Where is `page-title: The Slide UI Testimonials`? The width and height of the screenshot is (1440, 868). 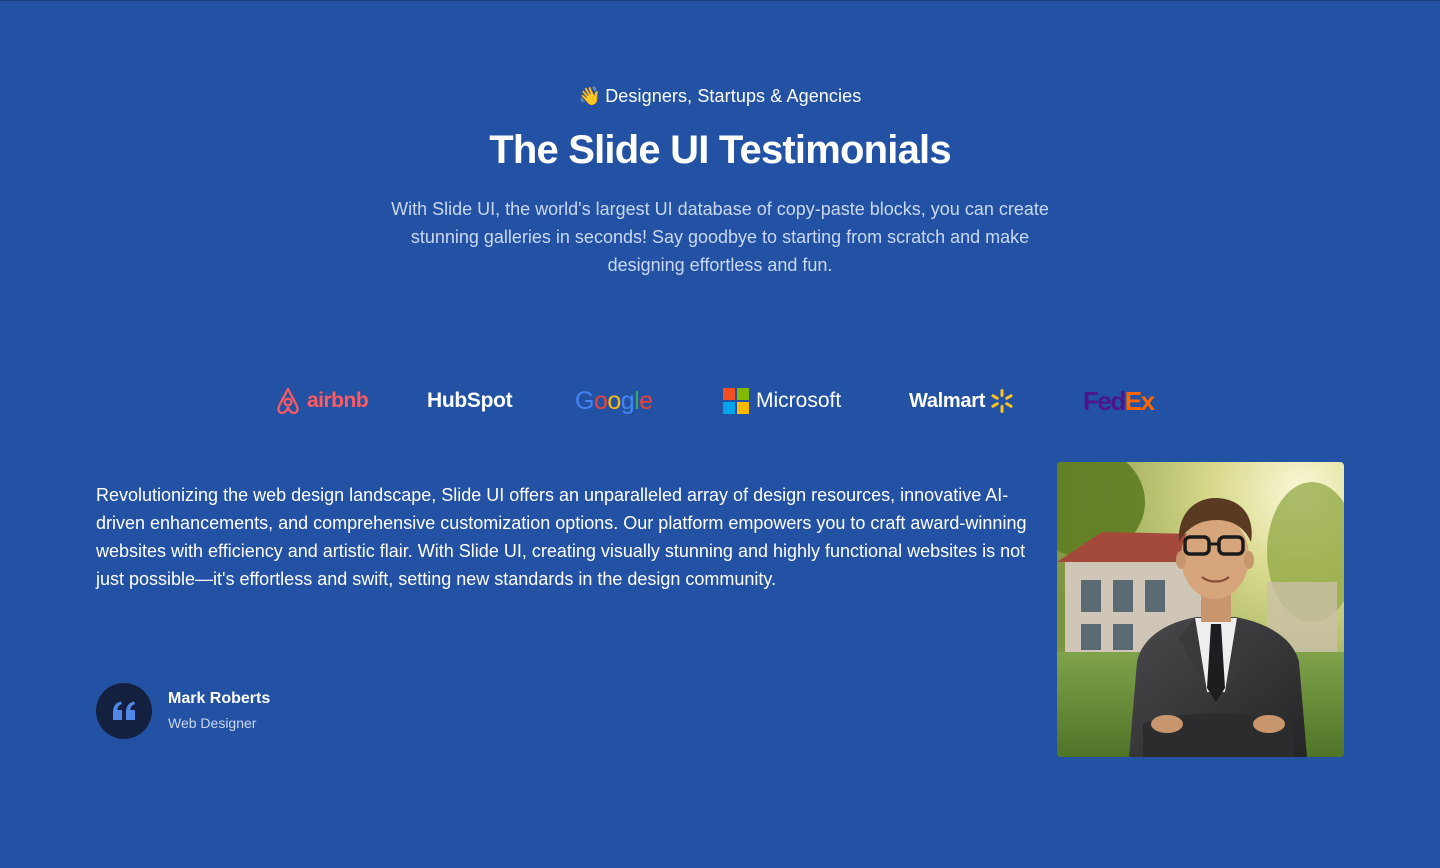
page-title: The Slide UI Testimonials is located at coordinates (720, 150).